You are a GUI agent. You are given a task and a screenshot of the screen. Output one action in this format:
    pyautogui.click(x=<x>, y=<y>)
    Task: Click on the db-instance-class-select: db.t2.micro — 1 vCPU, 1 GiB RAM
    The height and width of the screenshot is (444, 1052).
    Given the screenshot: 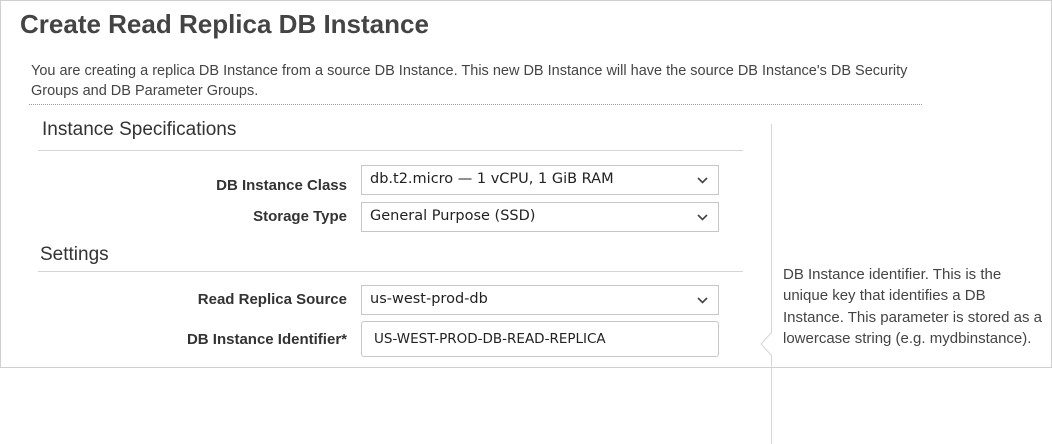 What is the action you would take?
    pyautogui.click(x=540, y=180)
    